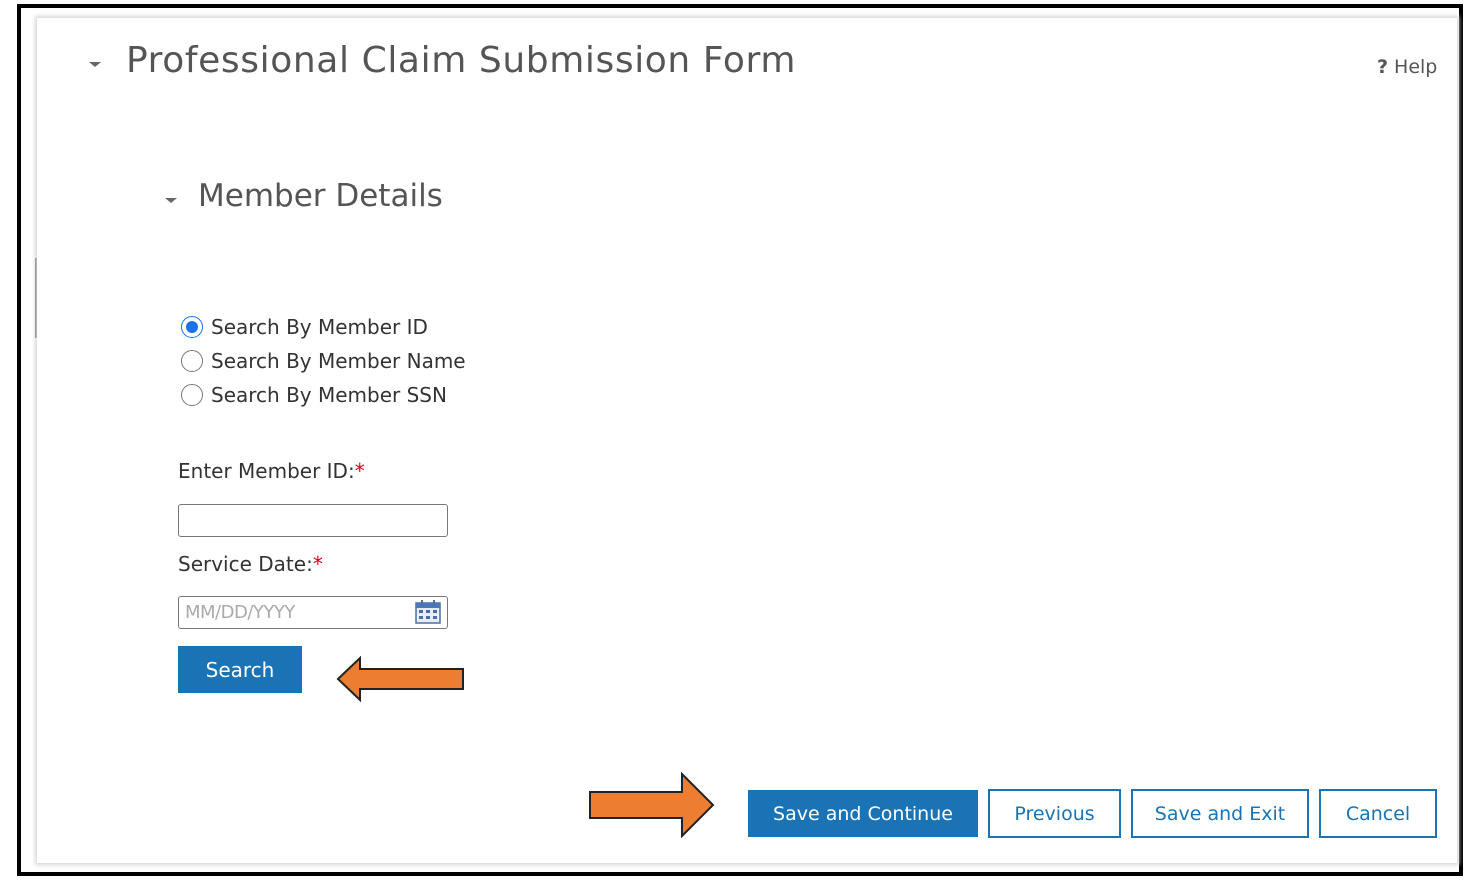 This screenshot has width=1473, height=884. What do you see at coordinates (652, 805) in the screenshot?
I see `annotation-arrow-right-icon` at bounding box center [652, 805].